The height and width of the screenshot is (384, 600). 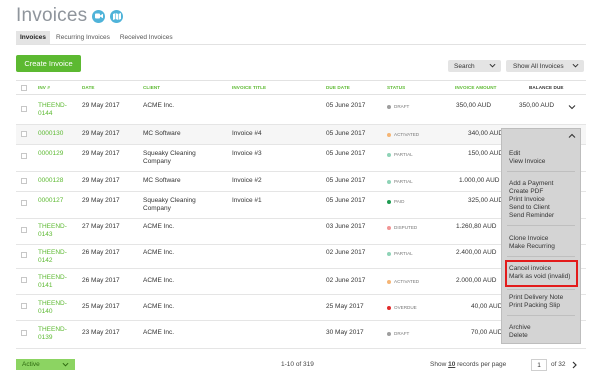 What do you see at coordinates (536, 298) in the screenshot?
I see `menu-print-delivery-note: Print Delivery Note` at bounding box center [536, 298].